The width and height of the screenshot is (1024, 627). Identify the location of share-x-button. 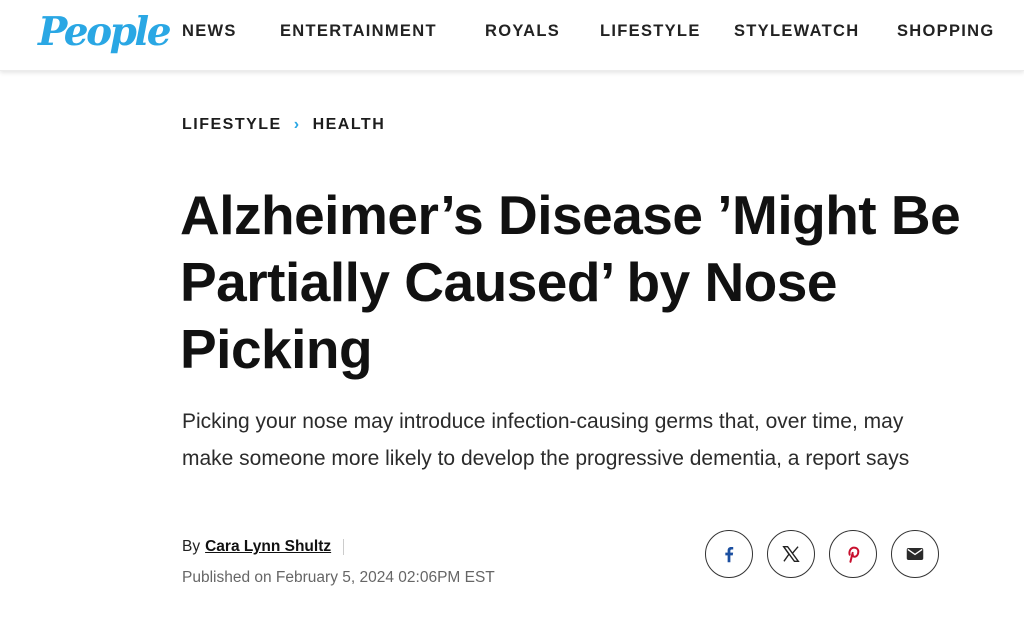
(791, 554).